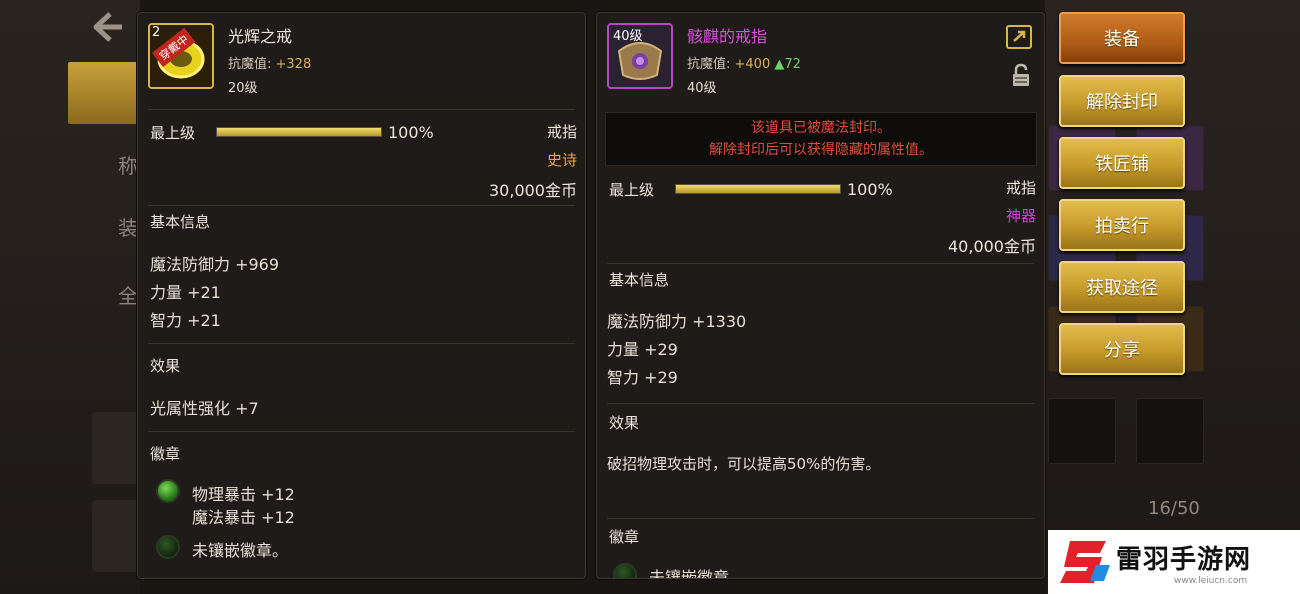 The image size is (1300, 594). What do you see at coordinates (204, 408) in the screenshot?
I see `item1-effect-text: 光属性强化 +7` at bounding box center [204, 408].